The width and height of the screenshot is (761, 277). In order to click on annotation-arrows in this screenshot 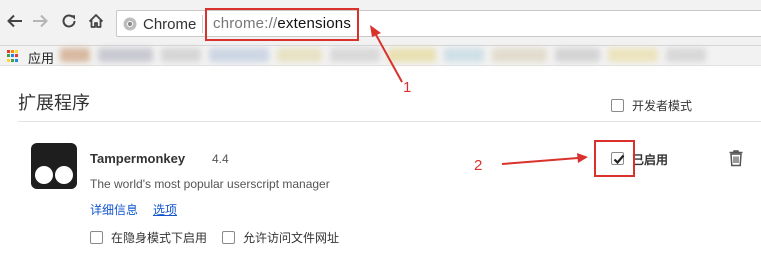, I will do `click(479, 95)`.